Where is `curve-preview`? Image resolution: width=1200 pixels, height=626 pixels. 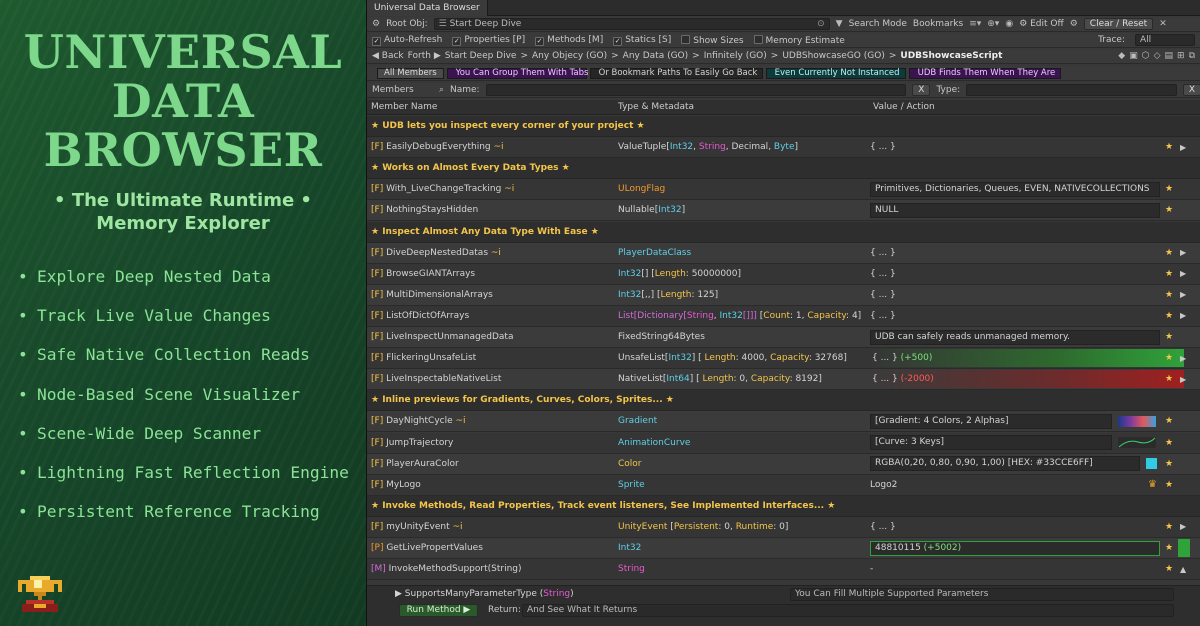
curve-preview is located at coordinates (1137, 442).